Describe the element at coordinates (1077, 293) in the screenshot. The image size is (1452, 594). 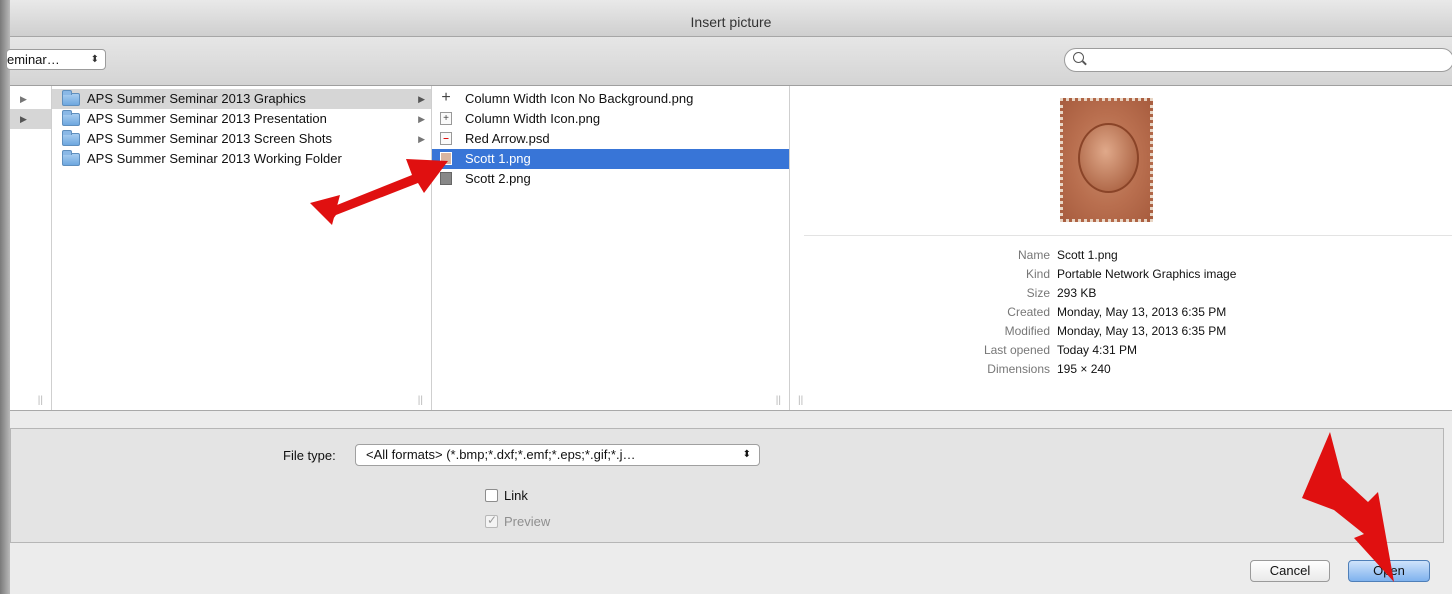
I see `info-value: 293 KB` at that location.